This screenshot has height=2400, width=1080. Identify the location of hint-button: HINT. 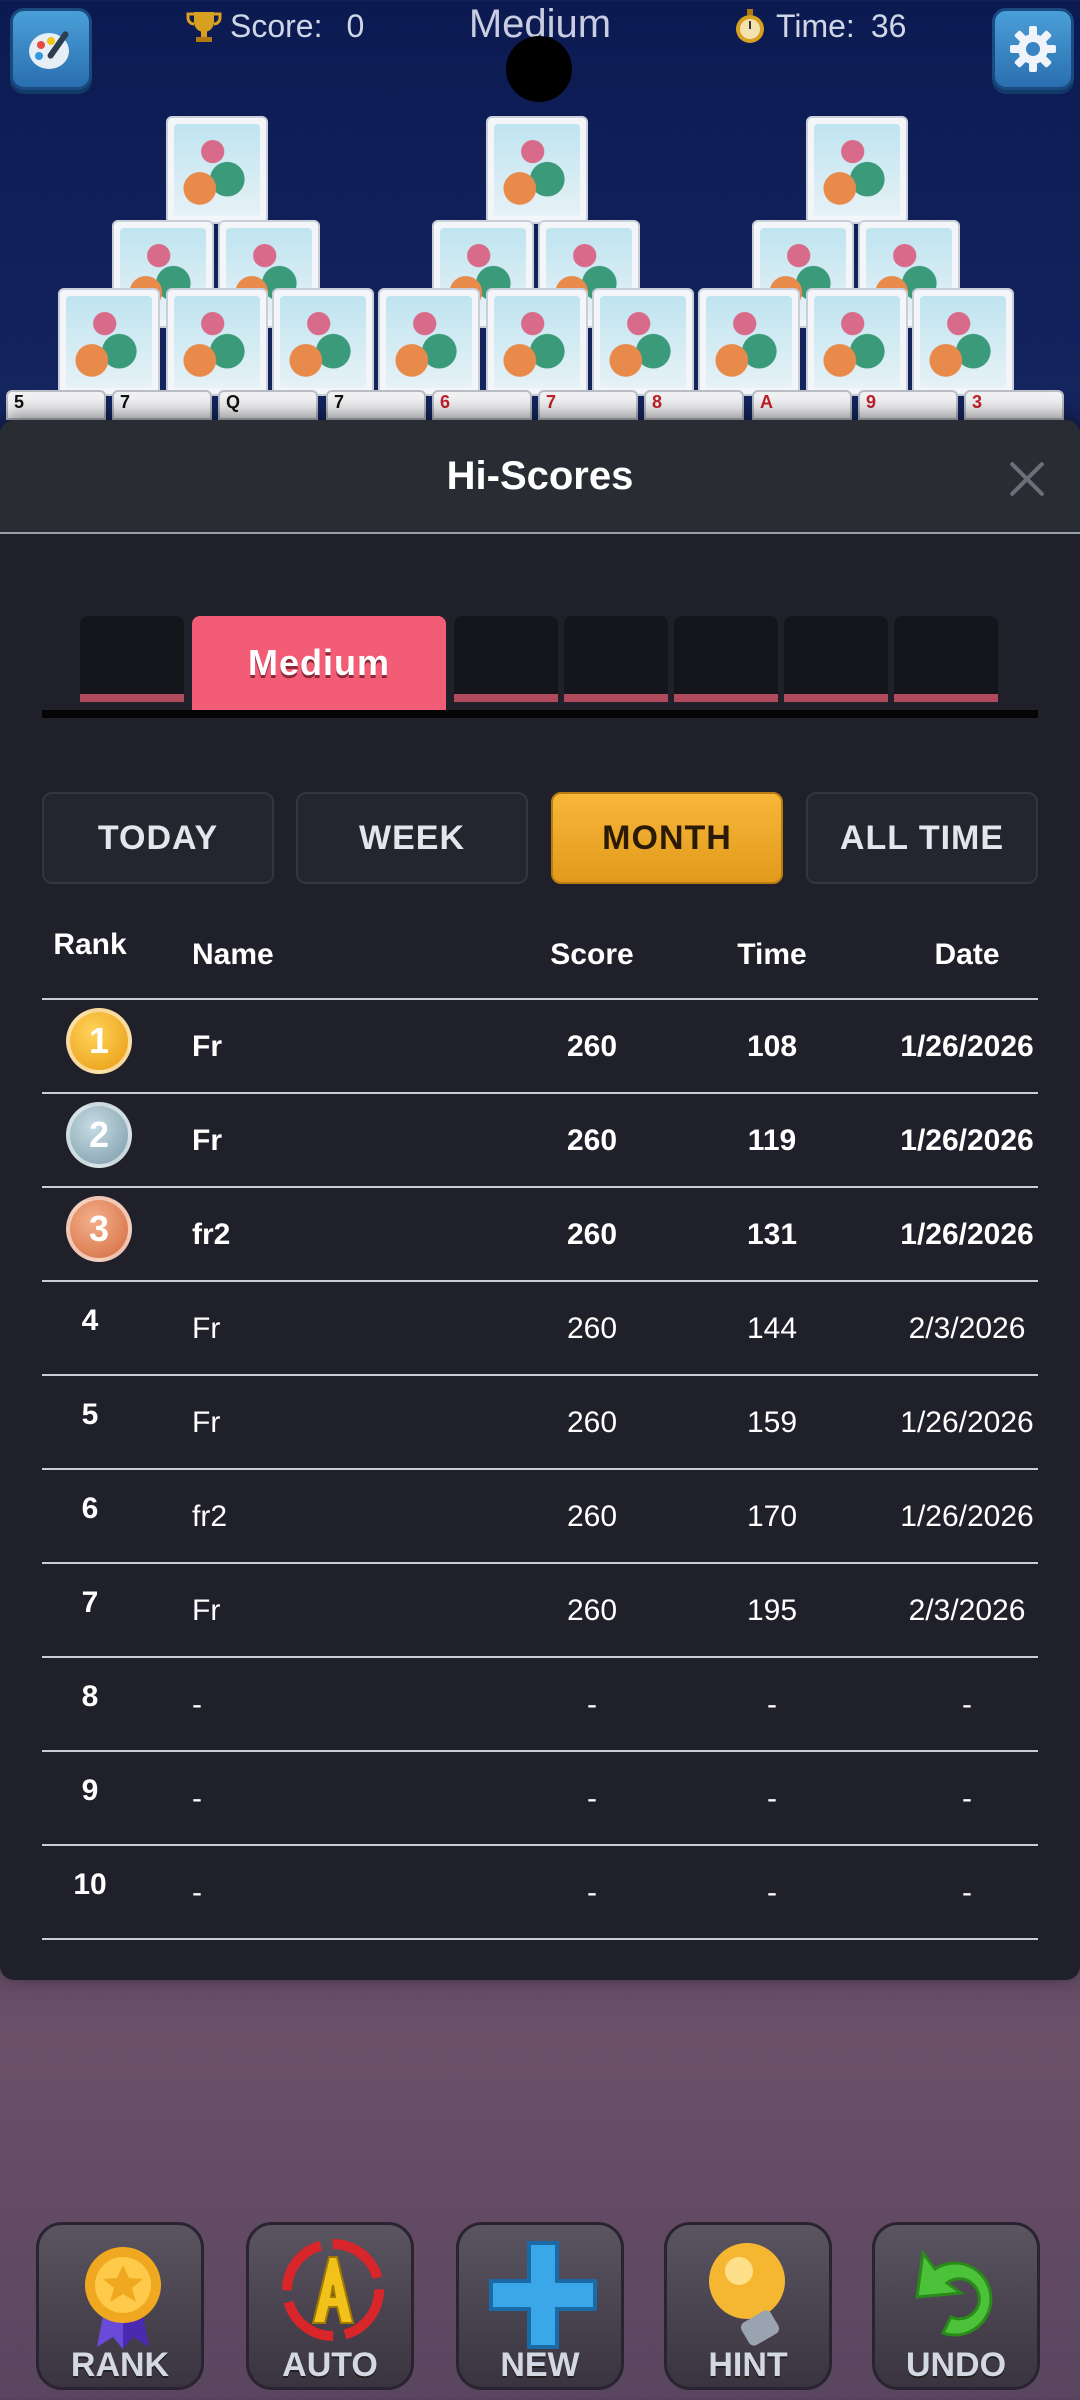
(748, 2306).